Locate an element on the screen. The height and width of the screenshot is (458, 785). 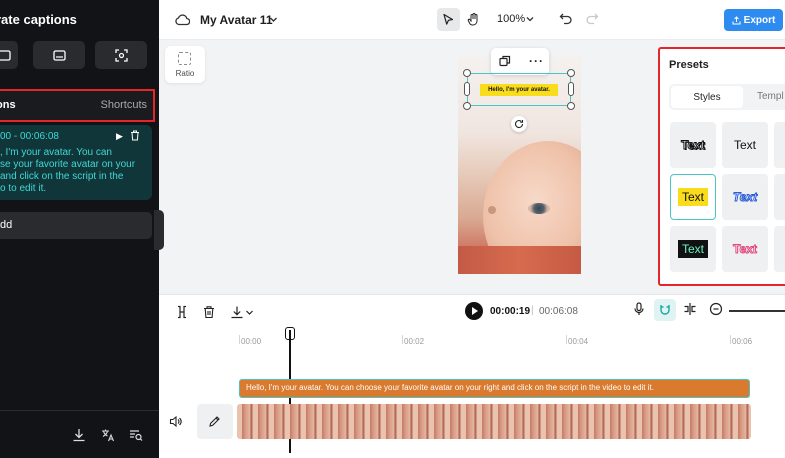
tab-templates: Templ is located at coordinates (770, 96).